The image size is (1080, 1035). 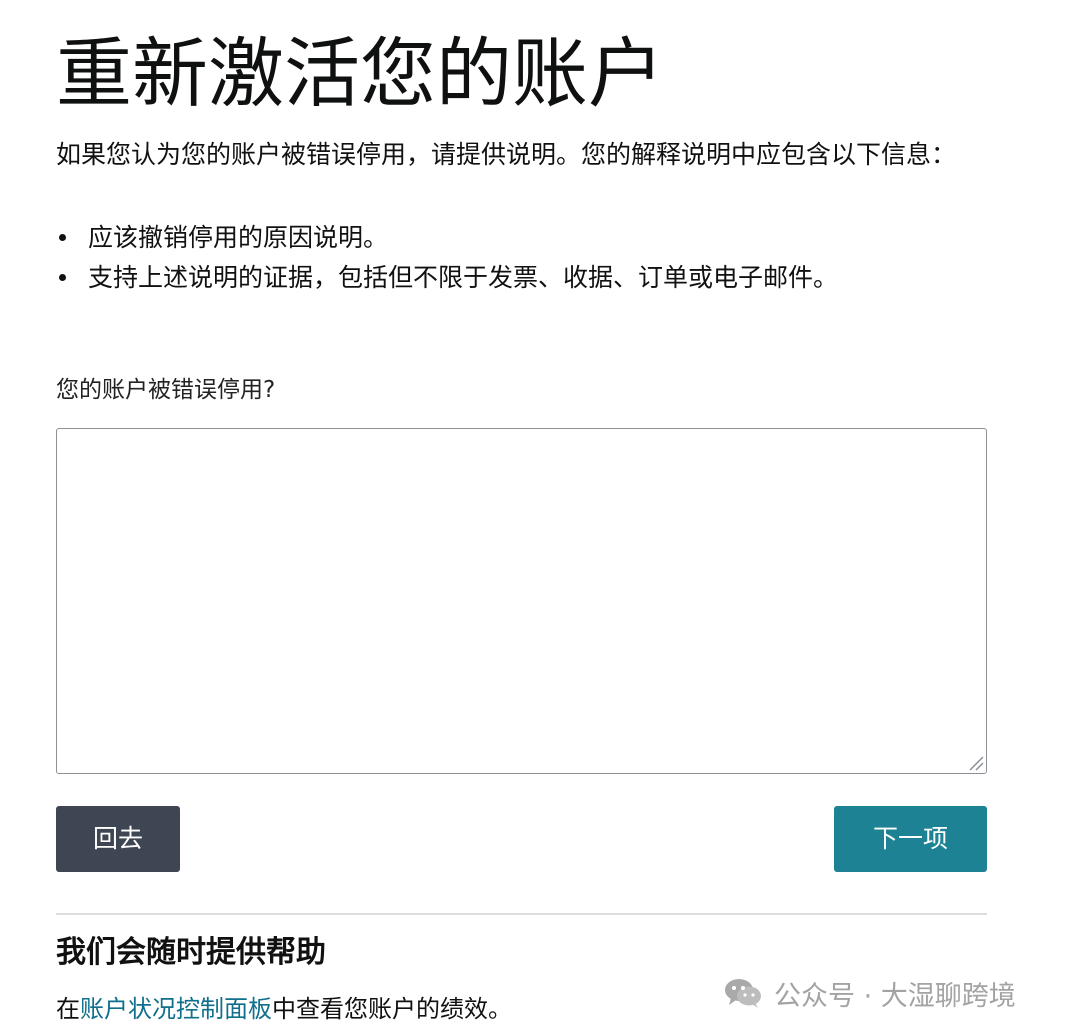 I want to click on wechat-icon, so click(x=743, y=993).